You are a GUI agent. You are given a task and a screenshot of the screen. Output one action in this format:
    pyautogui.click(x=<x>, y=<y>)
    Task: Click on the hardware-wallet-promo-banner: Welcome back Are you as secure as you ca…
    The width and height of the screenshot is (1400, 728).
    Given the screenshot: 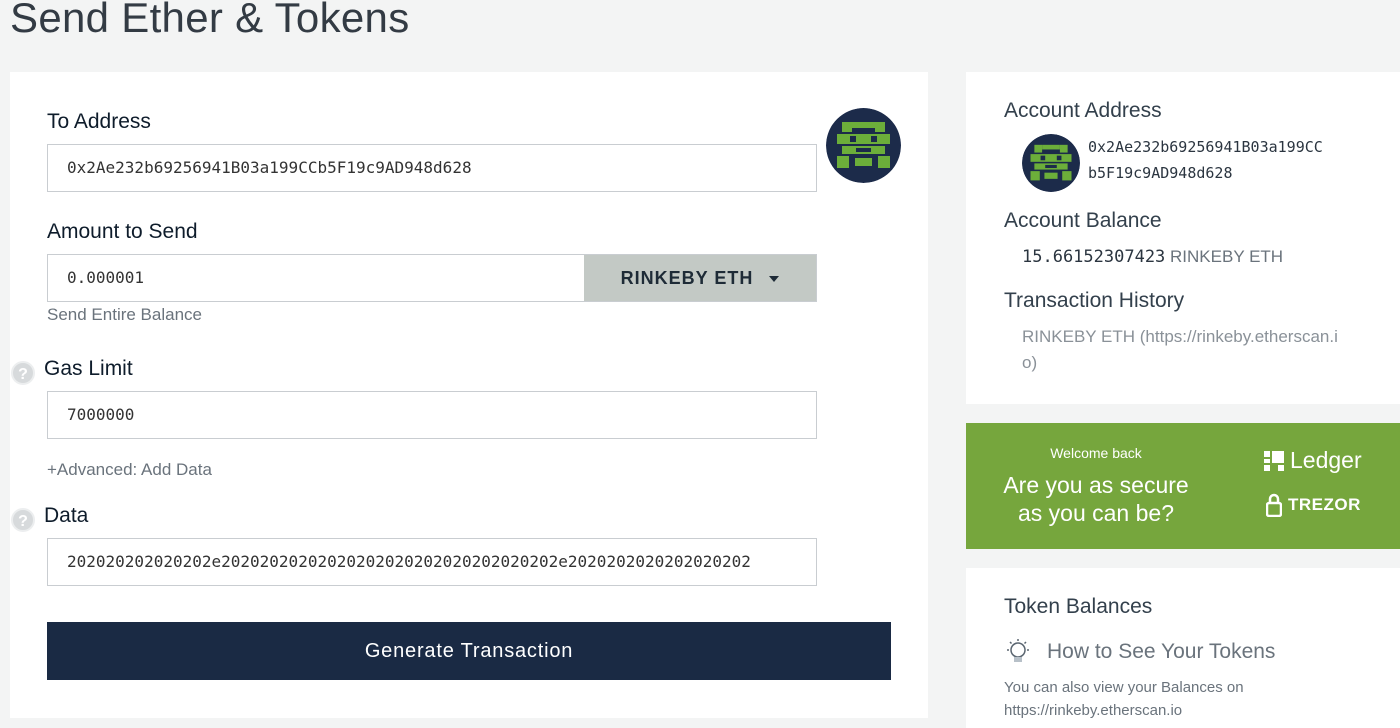 What is the action you would take?
    pyautogui.click(x=1183, y=486)
    